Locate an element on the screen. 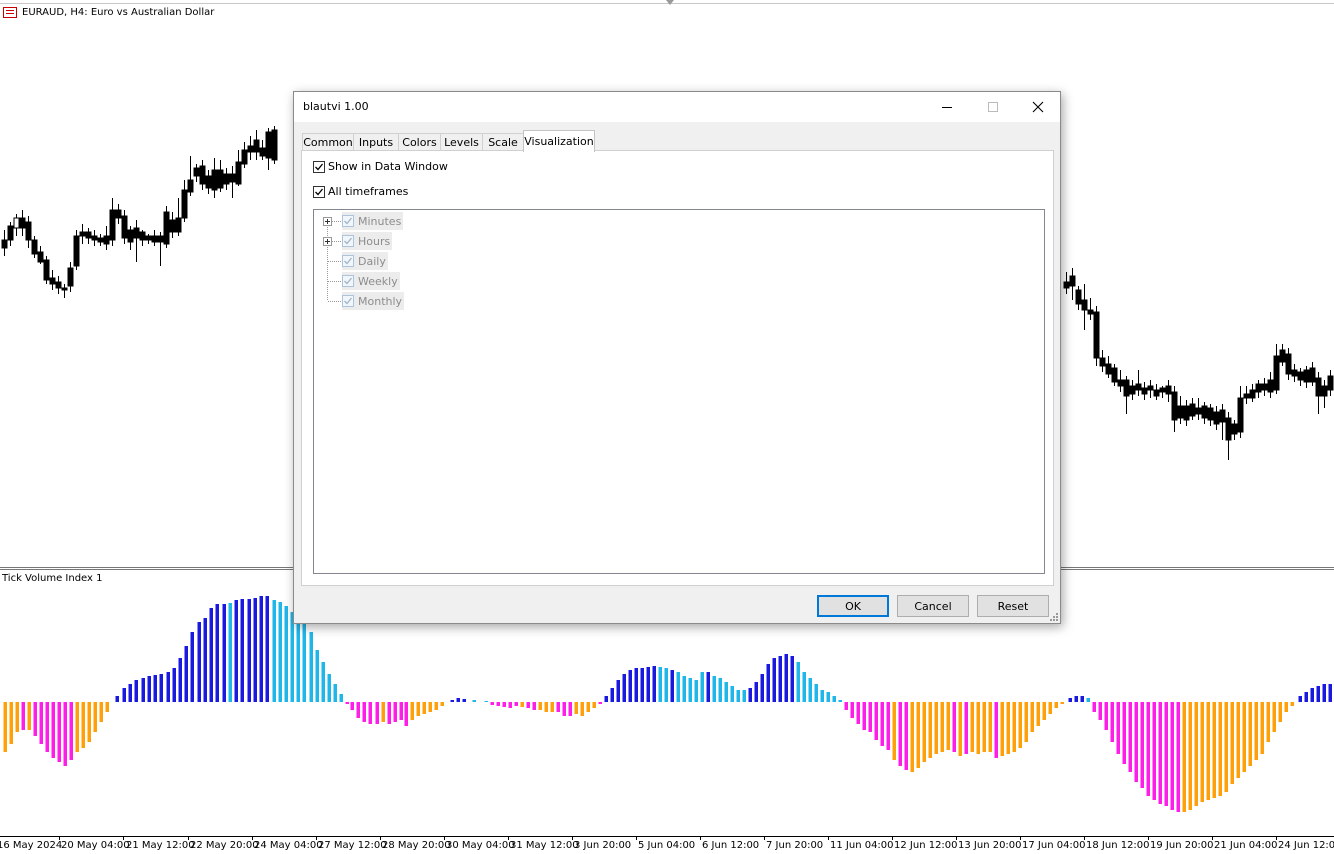 This screenshot has width=1334, height=854. show-in-data-window-checkbox: Show in Data Window is located at coordinates (380, 166).